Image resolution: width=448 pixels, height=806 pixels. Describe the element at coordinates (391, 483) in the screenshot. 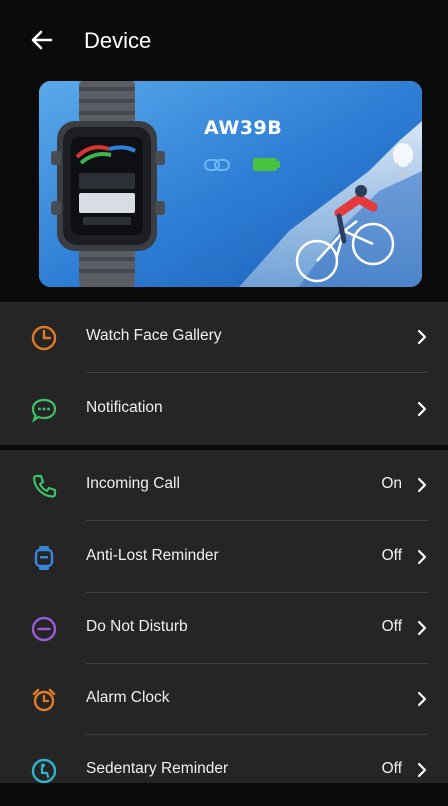

I see `status-value: On` at that location.